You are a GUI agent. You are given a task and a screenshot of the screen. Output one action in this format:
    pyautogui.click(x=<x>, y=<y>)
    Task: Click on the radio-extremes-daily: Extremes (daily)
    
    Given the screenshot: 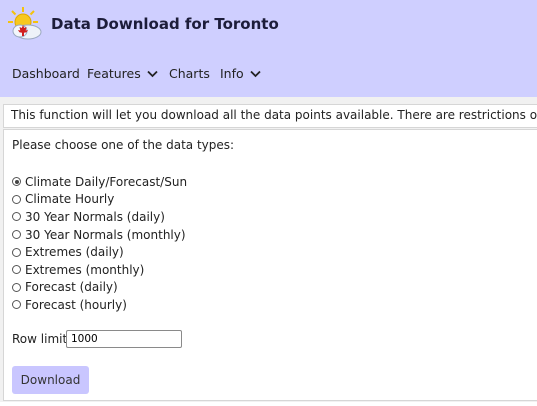 What is the action you would take?
    pyautogui.click(x=99, y=252)
    